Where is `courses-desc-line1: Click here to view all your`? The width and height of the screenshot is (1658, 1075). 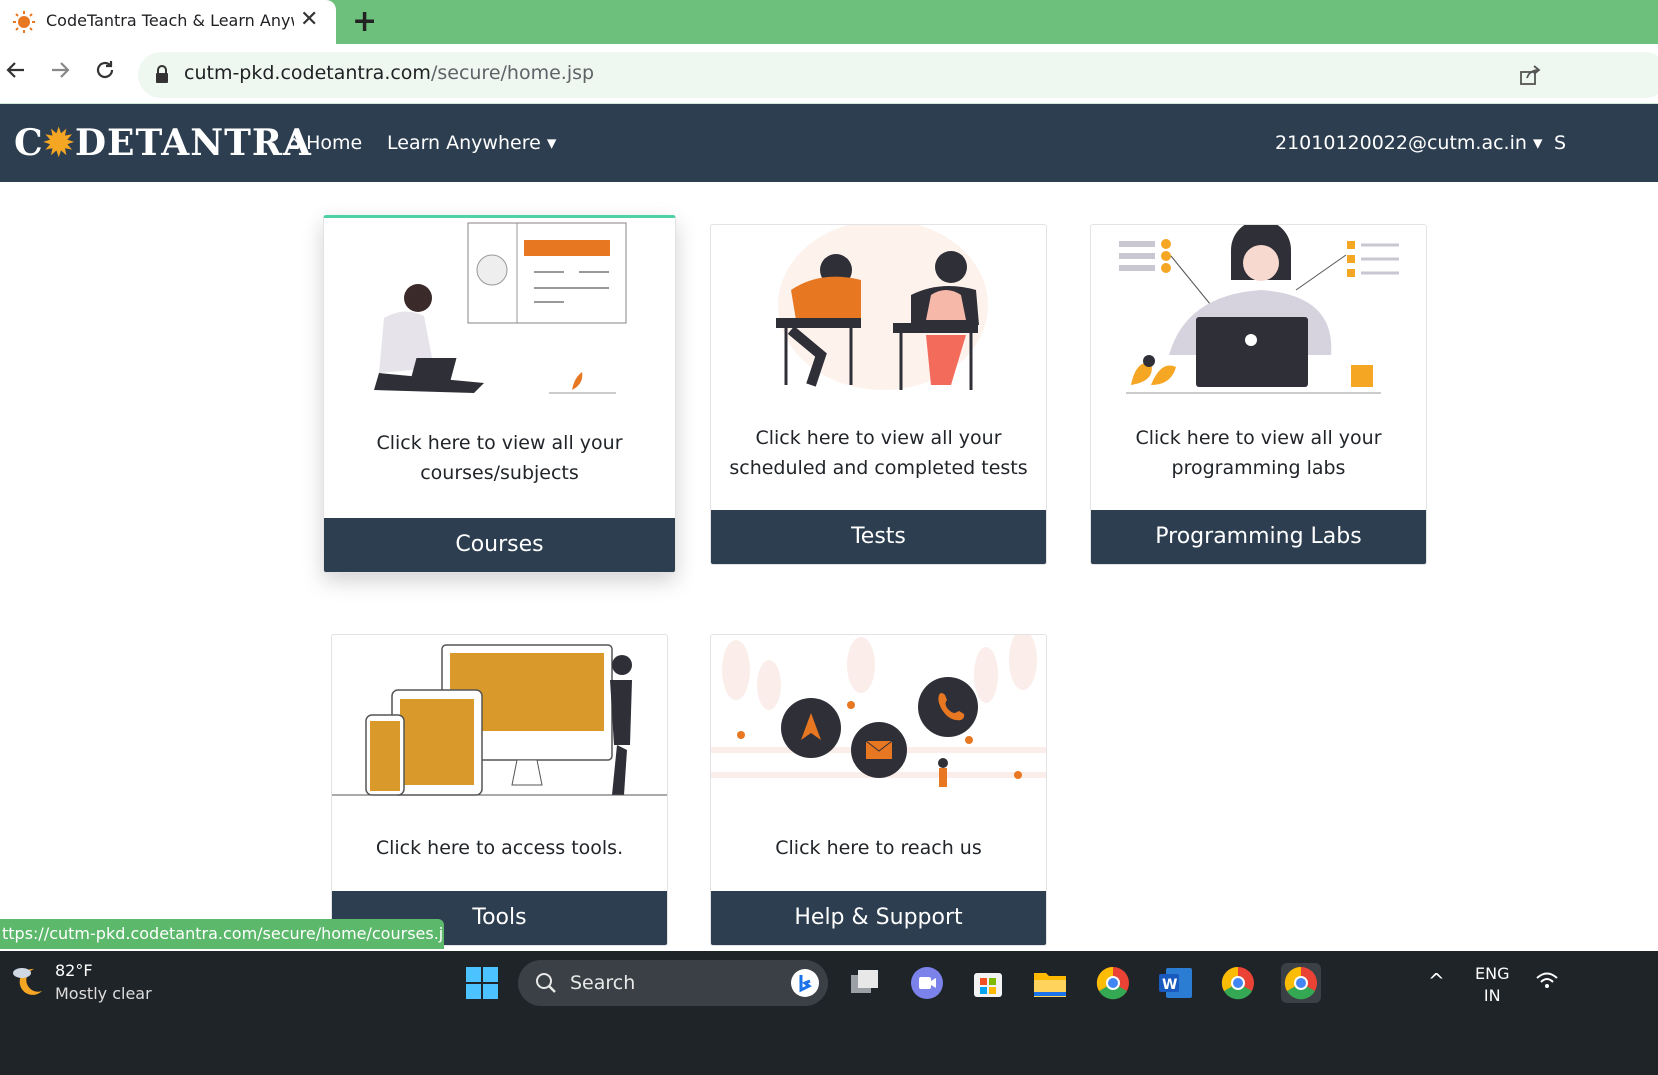
courses-desc-line1: Click here to view all your is located at coordinates (499, 443).